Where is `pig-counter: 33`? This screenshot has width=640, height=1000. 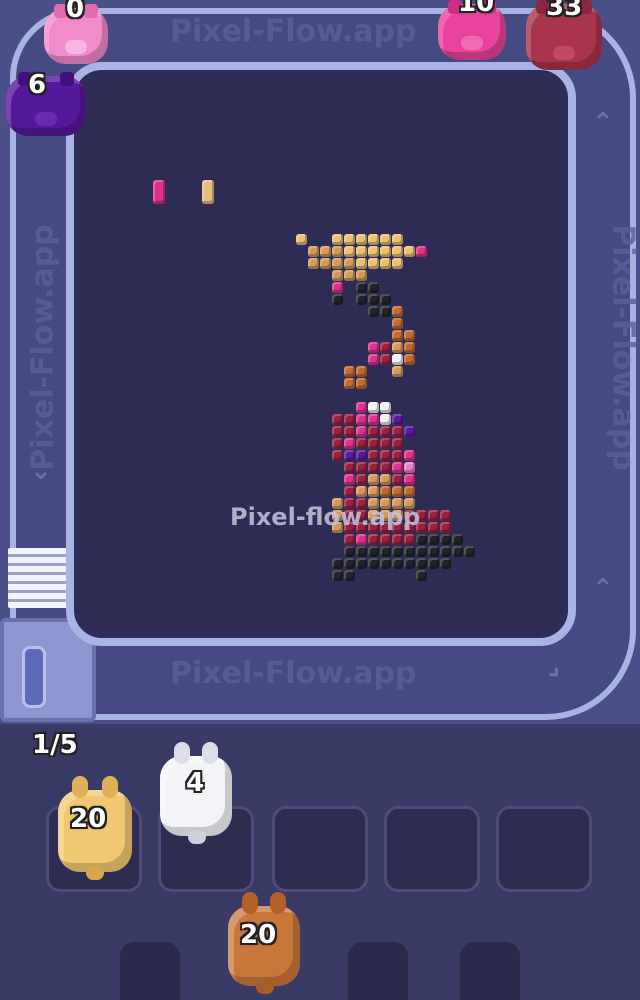 pig-counter: 33 is located at coordinates (564, 11).